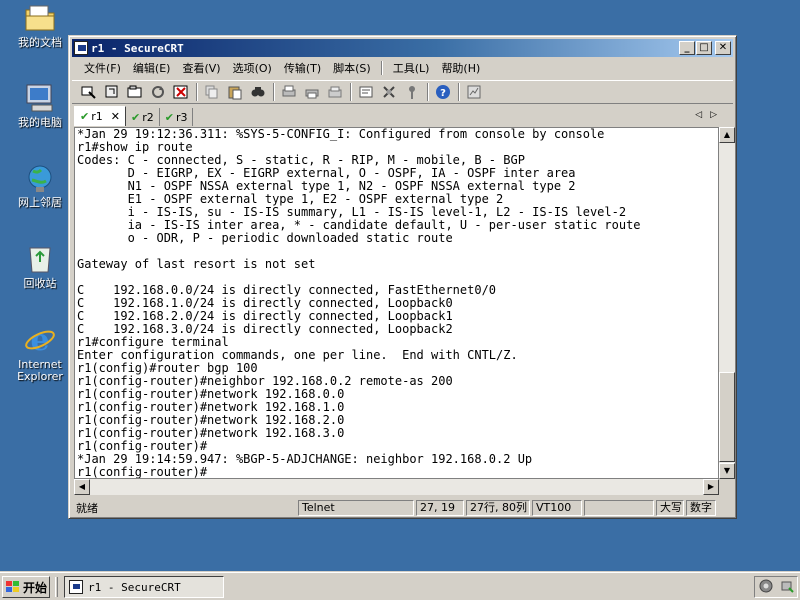 The height and width of the screenshot is (600, 800). I want to click on taskbar-item-securecrt: r1 - SecureCRT, so click(144, 587).